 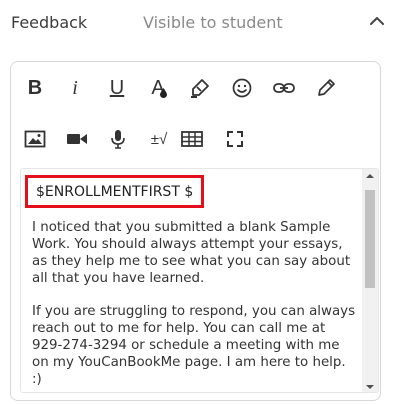 I want to click on table-icon, so click(x=192, y=139).